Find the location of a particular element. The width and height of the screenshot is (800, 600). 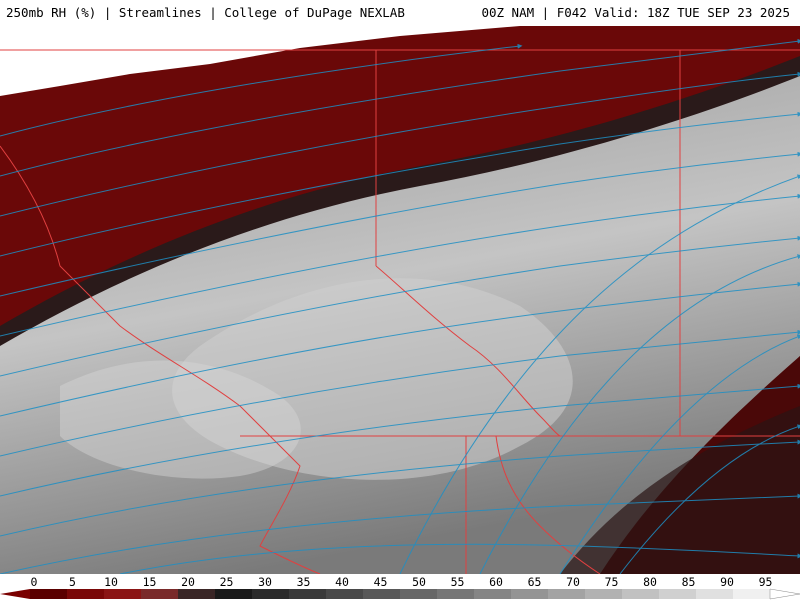

colorbar-tick-label: 75 is located at coordinates (611, 582).